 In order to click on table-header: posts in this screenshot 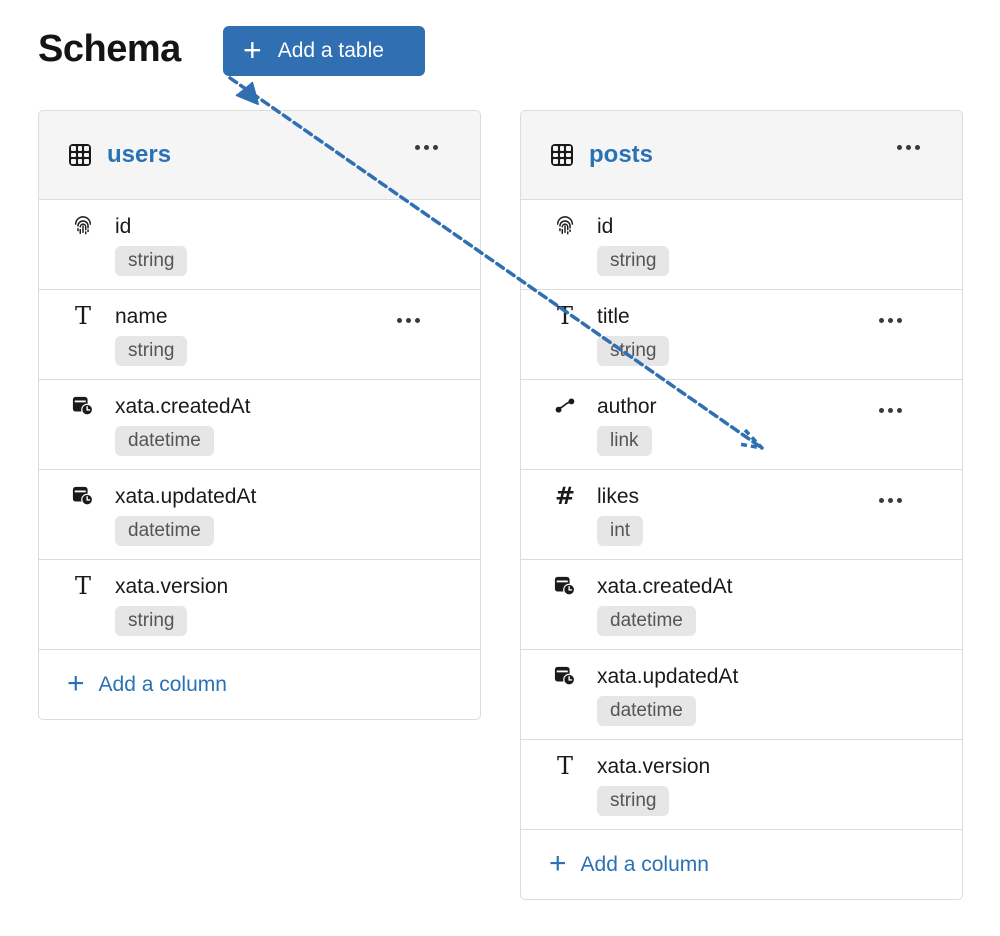, I will do `click(741, 155)`.